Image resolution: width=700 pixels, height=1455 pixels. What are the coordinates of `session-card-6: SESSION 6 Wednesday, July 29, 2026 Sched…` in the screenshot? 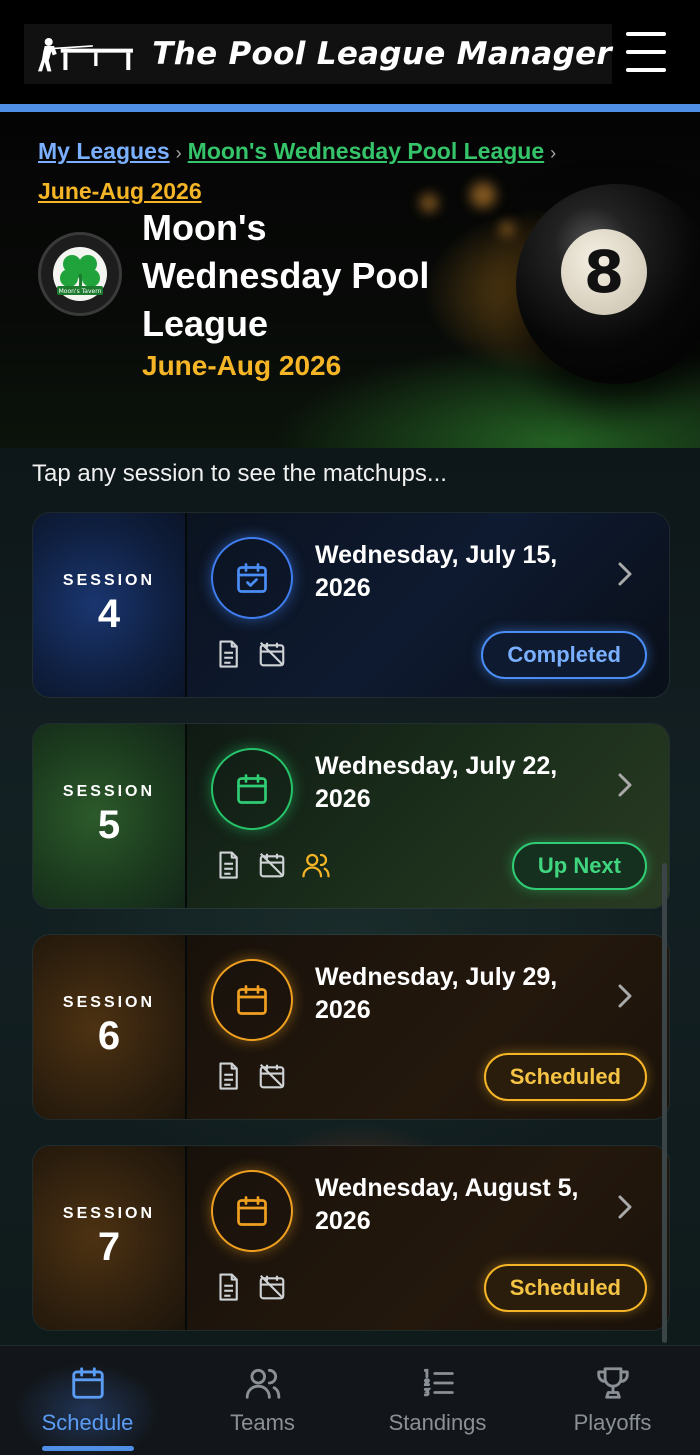 It's located at (351, 1027).